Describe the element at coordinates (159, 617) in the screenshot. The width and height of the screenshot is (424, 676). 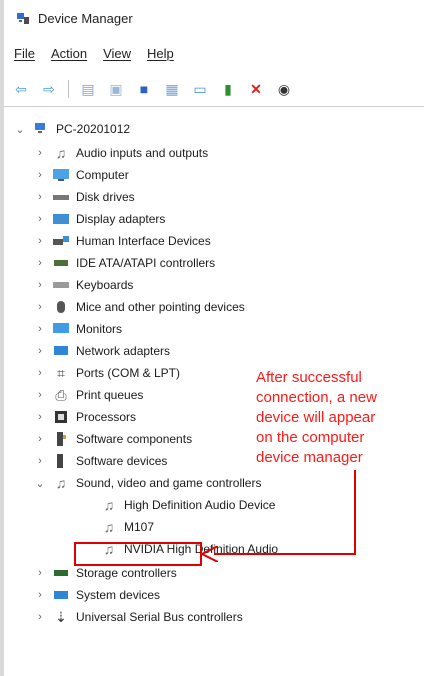
I see `tree-item-label: Universal Serial Bus controllers` at that location.